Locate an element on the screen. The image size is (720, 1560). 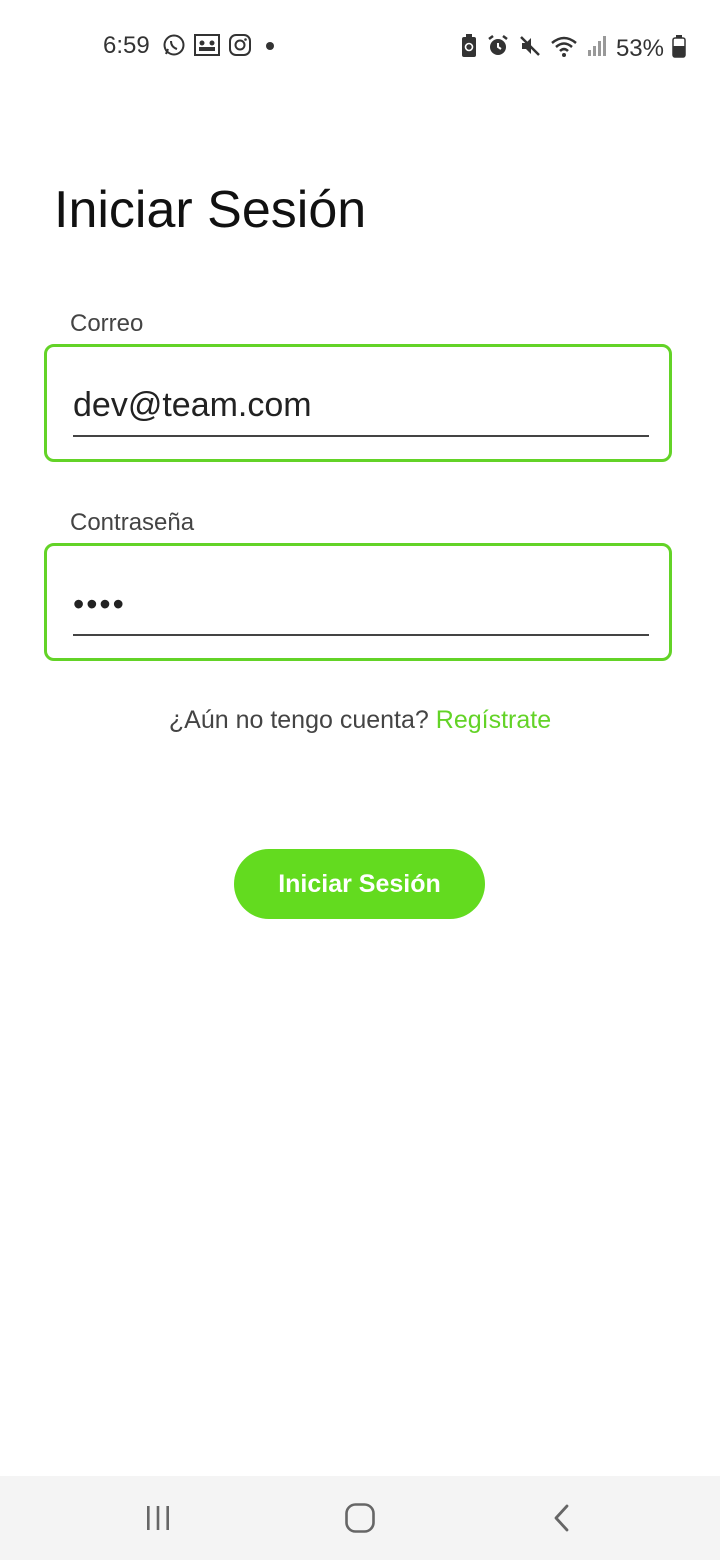
navigation-bar is located at coordinates (360, 1518).